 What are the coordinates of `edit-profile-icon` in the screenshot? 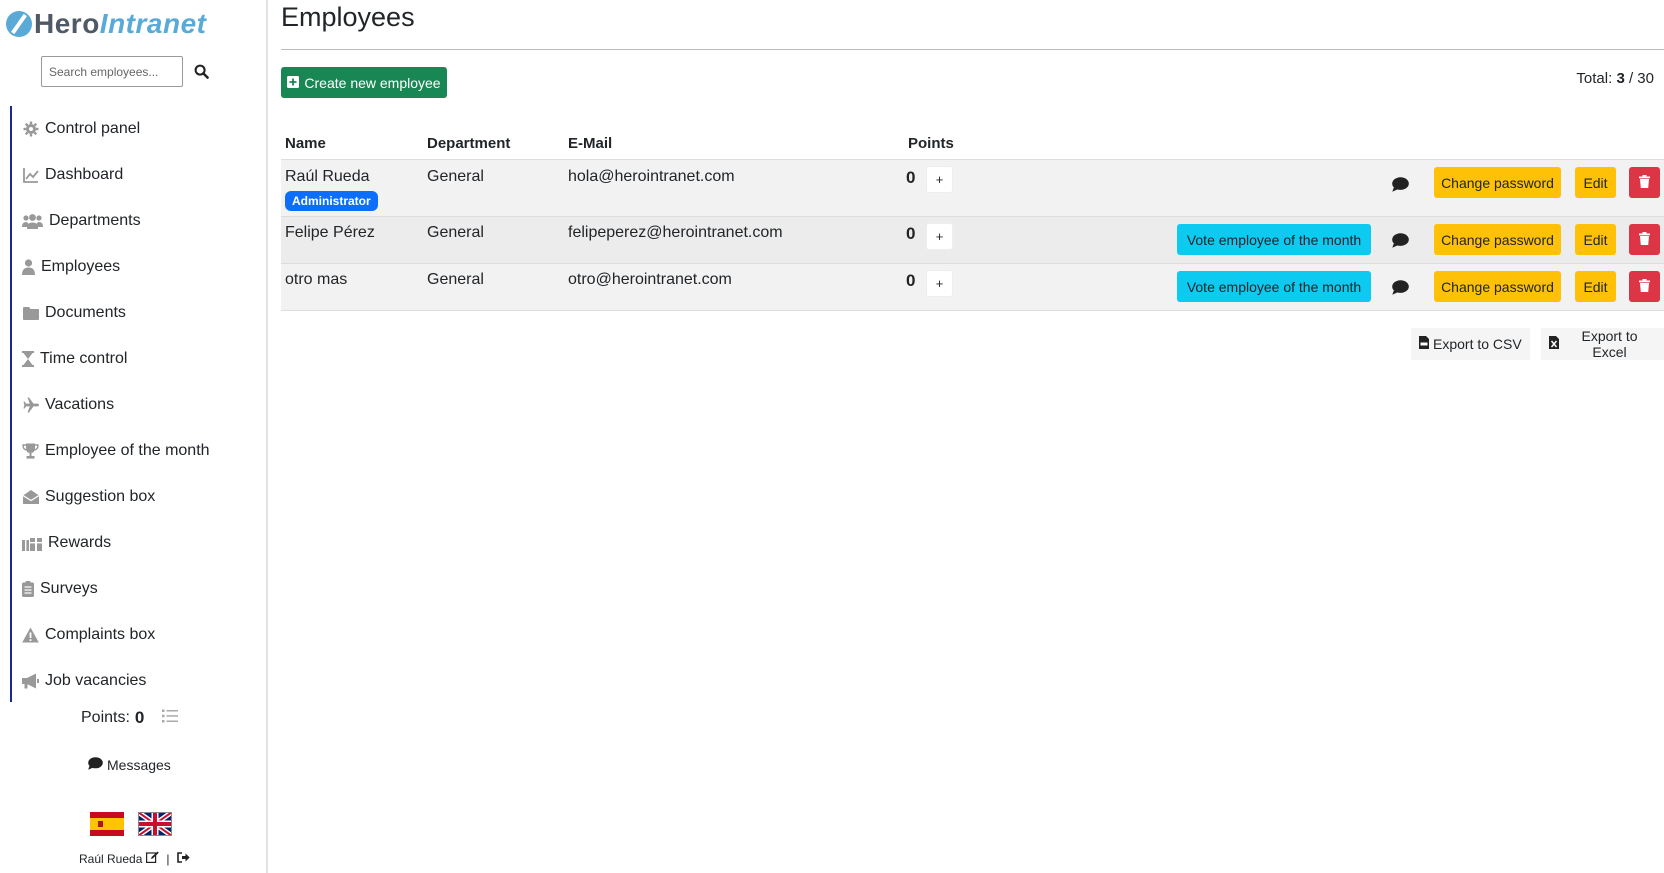 It's located at (153, 858).